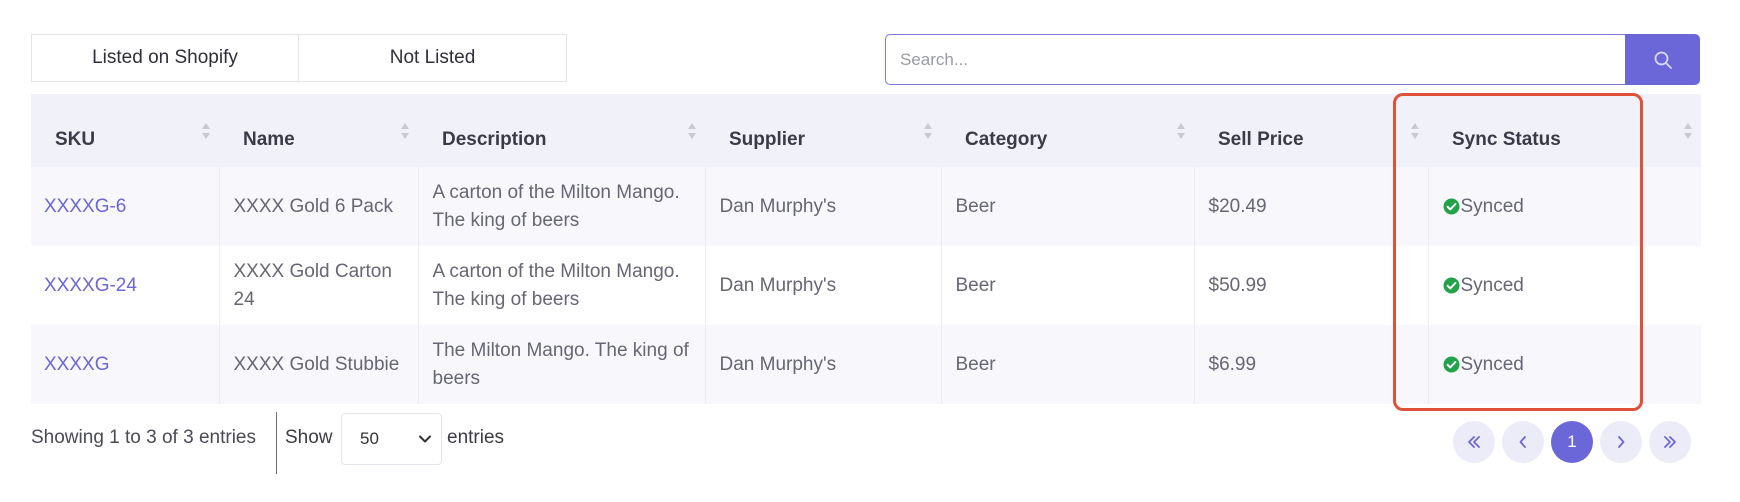  I want to click on product-name: XXXX Gold Carton 24, so click(318, 285).